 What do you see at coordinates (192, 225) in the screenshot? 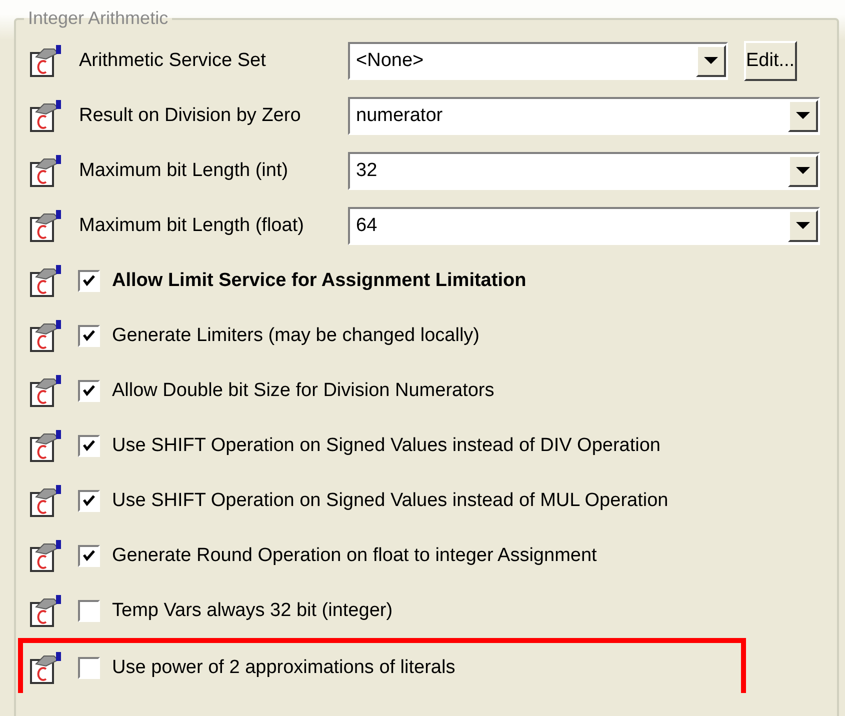
I see `field-label: Maximum bit Length (float)` at bounding box center [192, 225].